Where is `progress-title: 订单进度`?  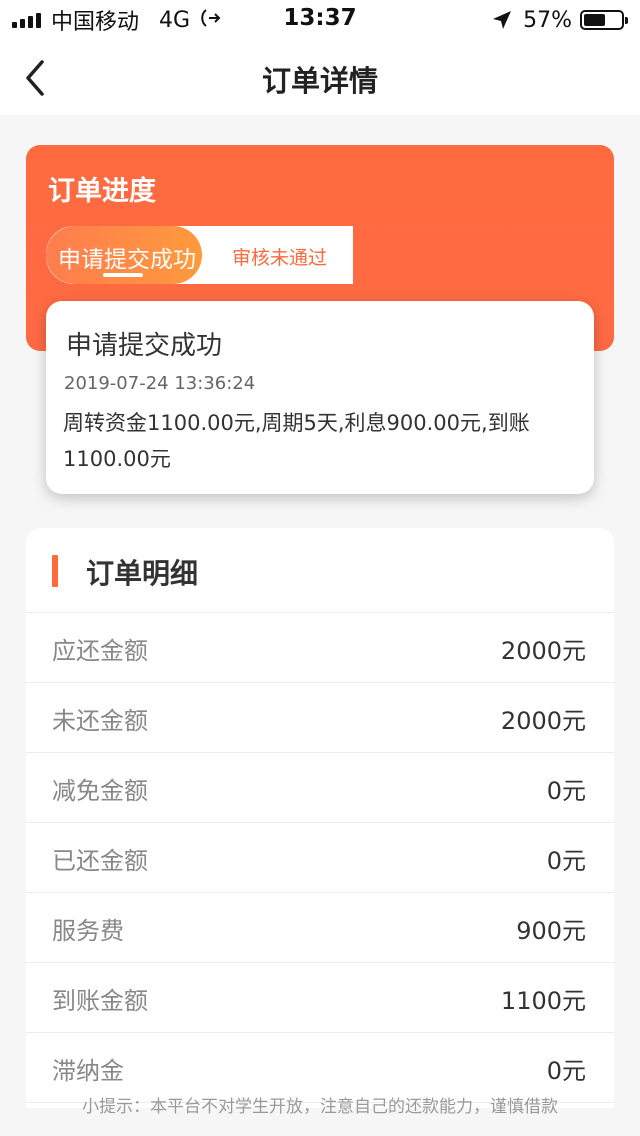
progress-title: 订单进度 is located at coordinates (102, 191).